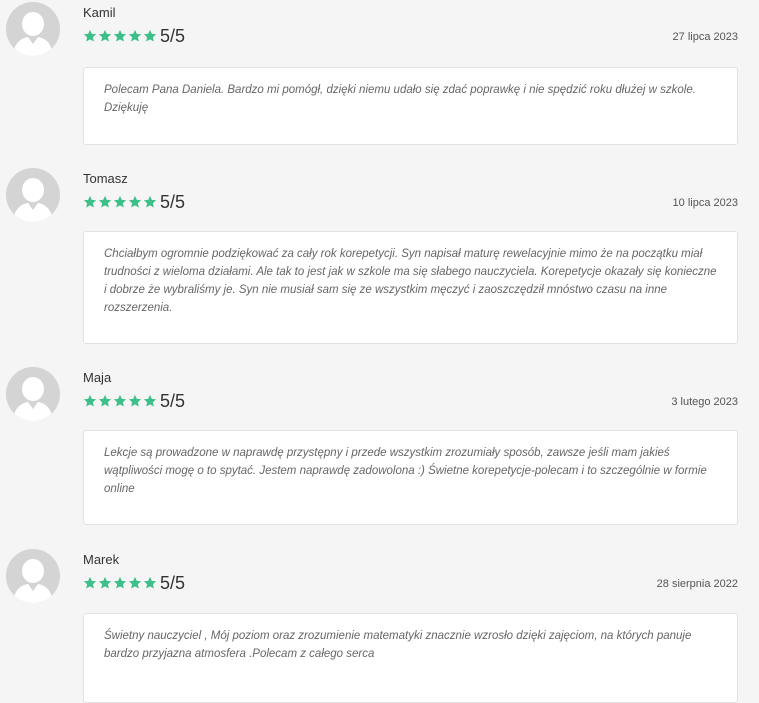  What do you see at coordinates (101, 559) in the screenshot?
I see `reviewer-name: Marek` at bounding box center [101, 559].